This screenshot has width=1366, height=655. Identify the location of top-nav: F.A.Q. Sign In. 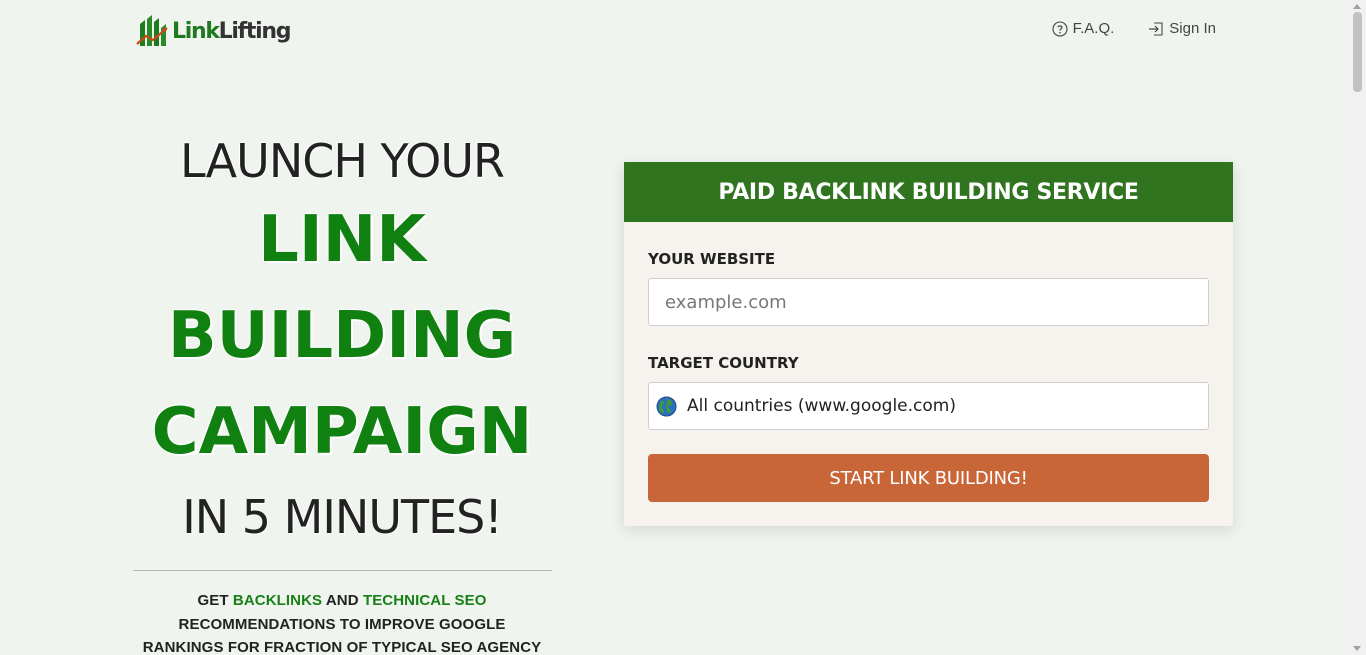
(1134, 28).